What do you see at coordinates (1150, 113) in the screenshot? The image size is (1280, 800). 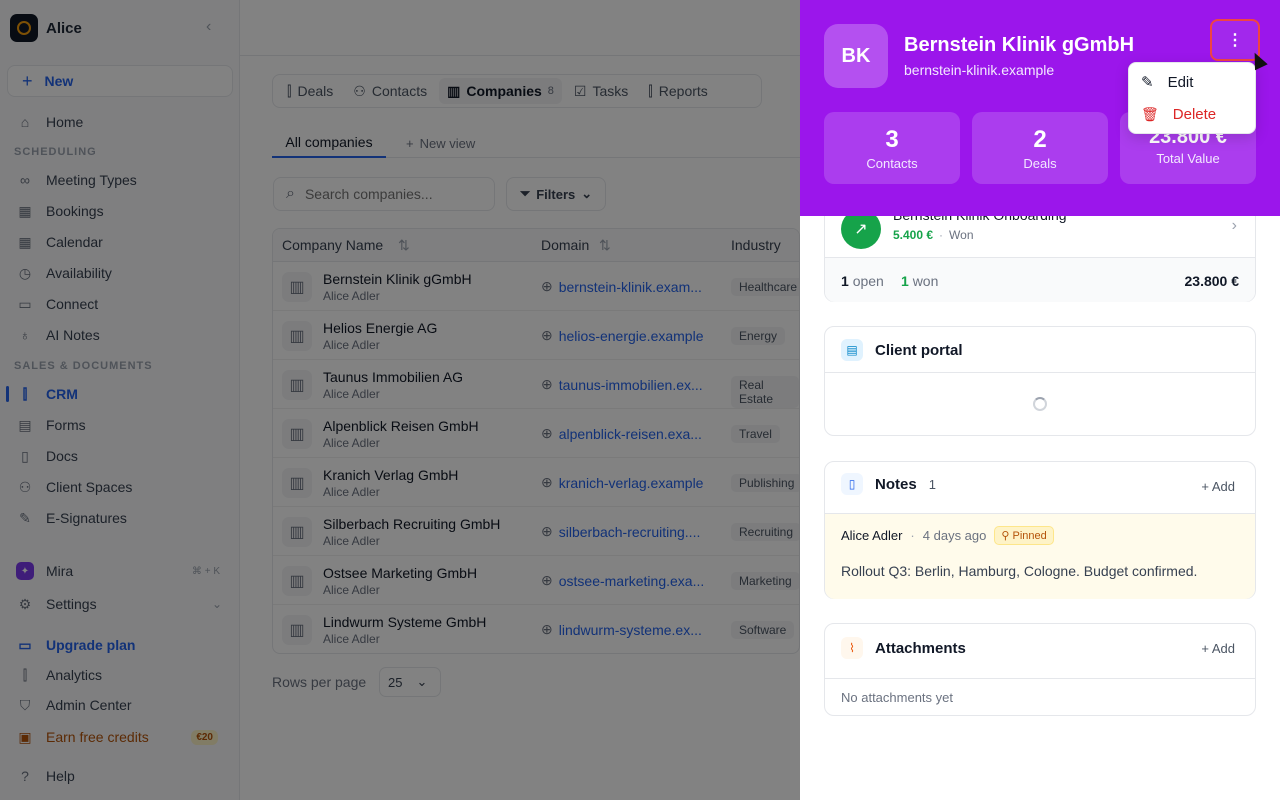 I see `trash-icon: 🗑` at bounding box center [1150, 113].